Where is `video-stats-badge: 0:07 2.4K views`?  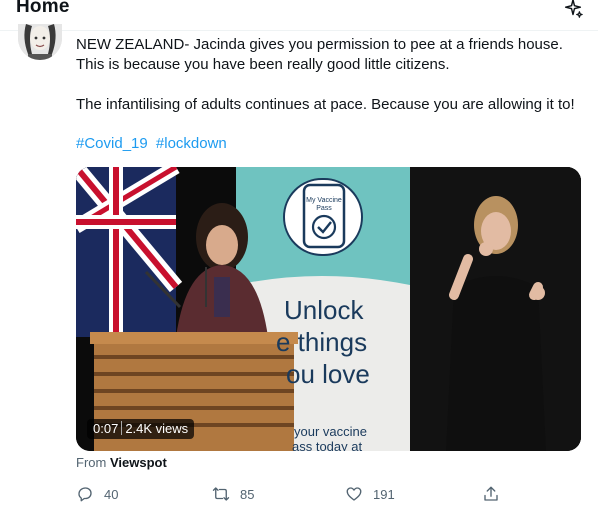
video-stats-badge: 0:07 2.4K views is located at coordinates (141, 429).